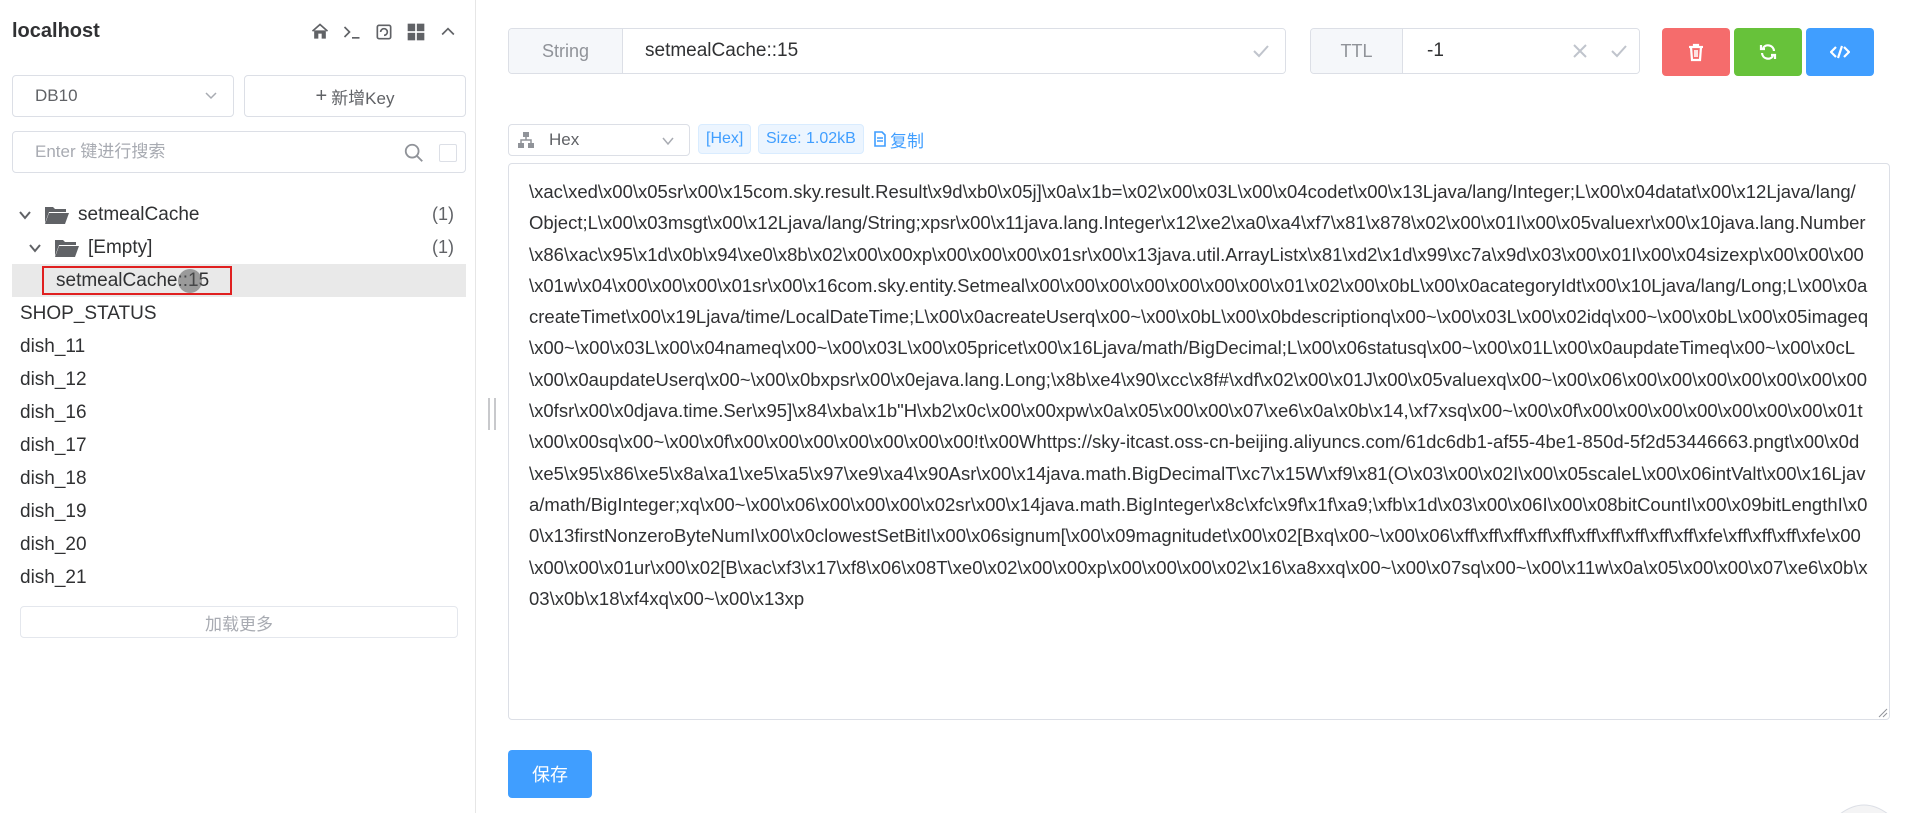 The height and width of the screenshot is (813, 1919). I want to click on search-box, so click(239, 152).